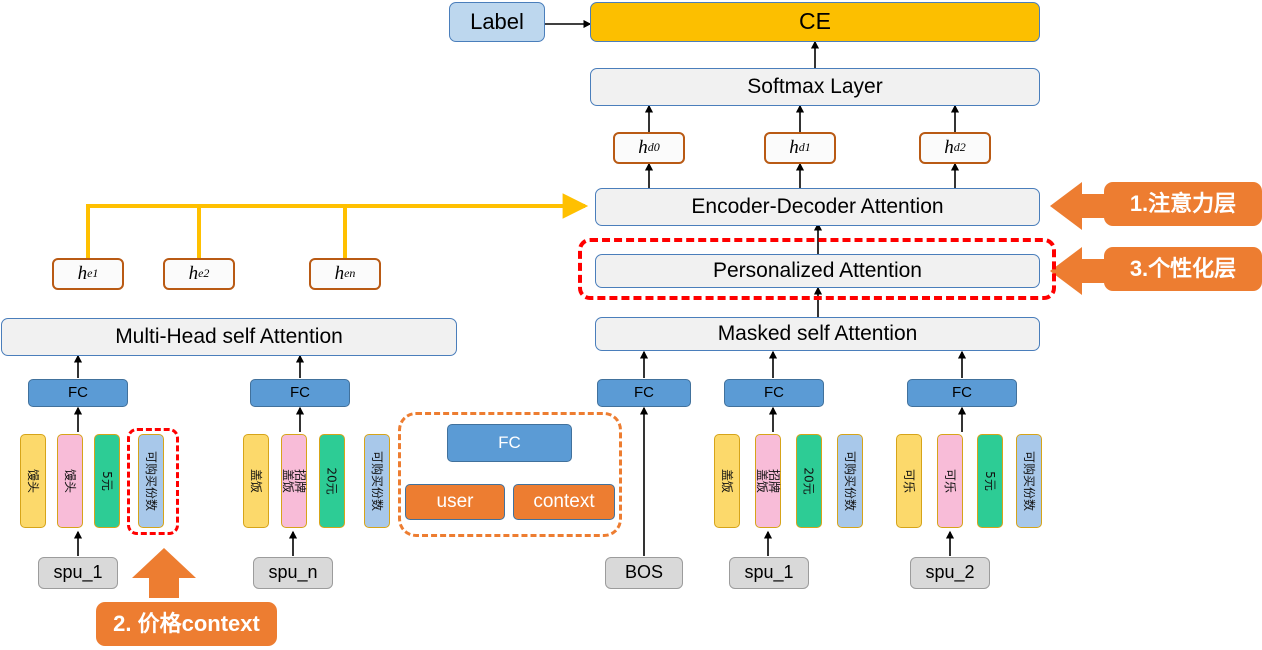 This screenshot has width=1262, height=650. I want to click on spu-label-decoder-1: spu_1, so click(769, 573).